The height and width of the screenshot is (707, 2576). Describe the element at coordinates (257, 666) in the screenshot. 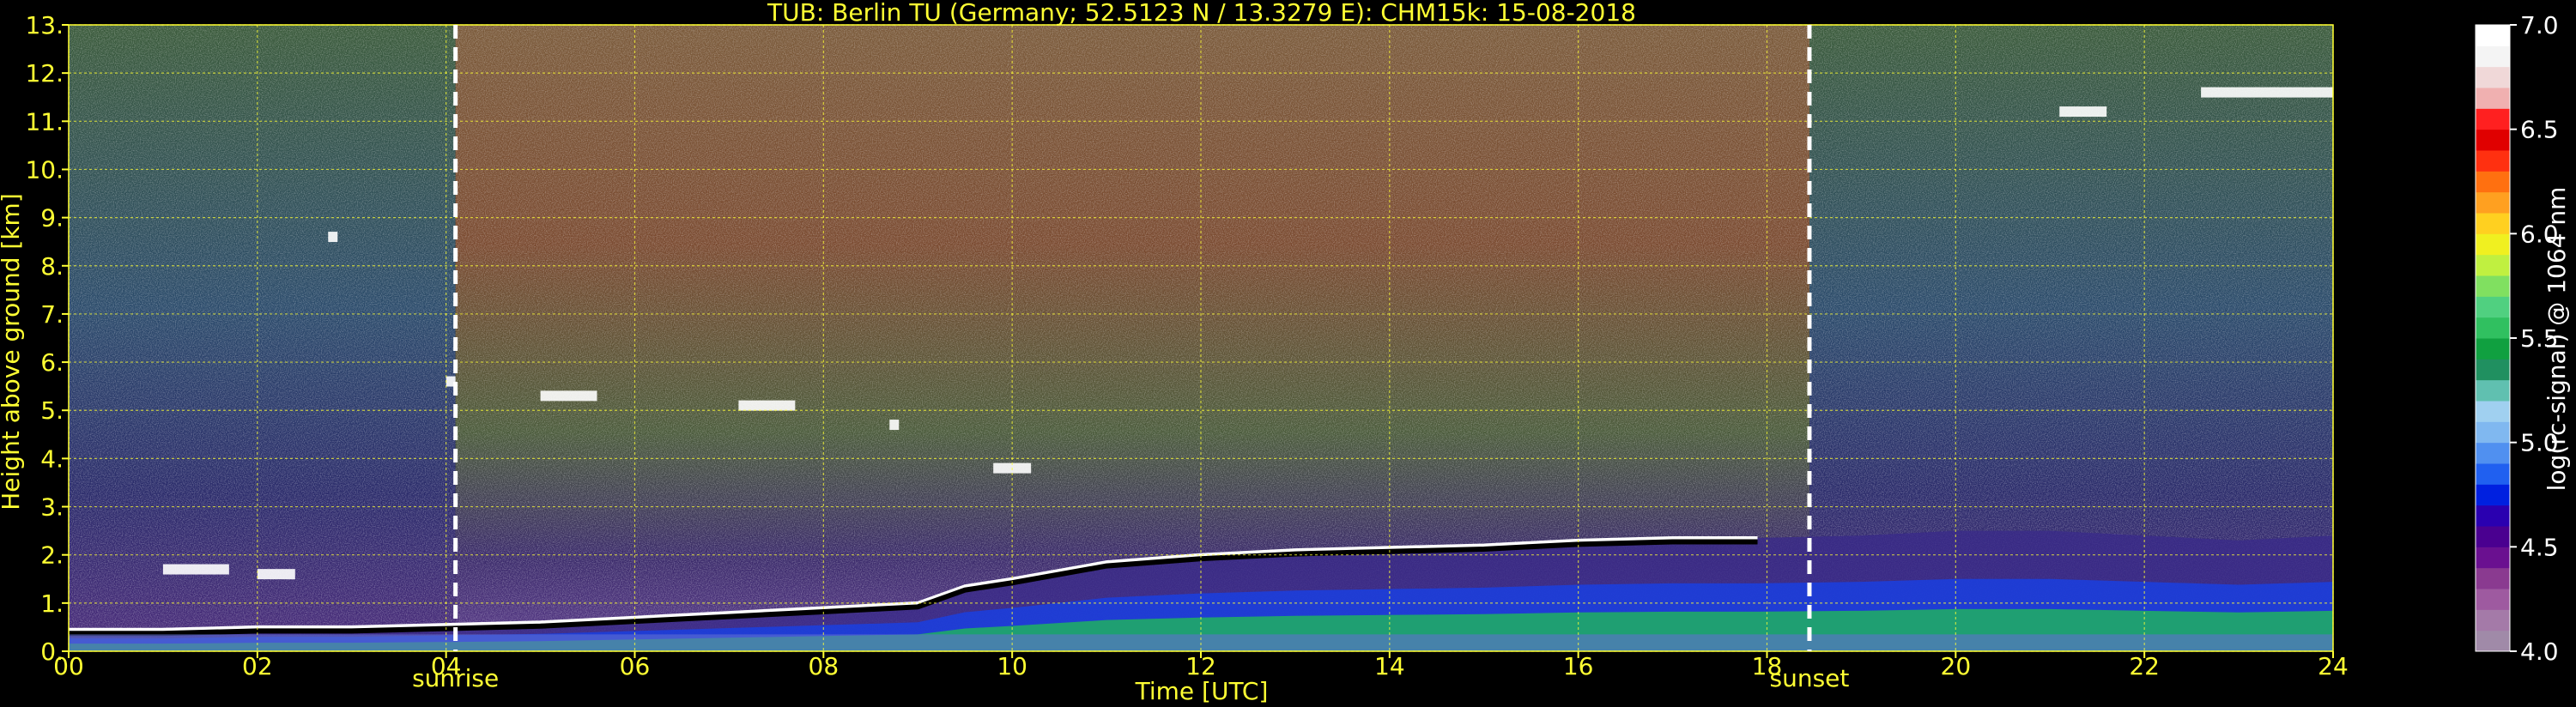

I see `x-tick-label: 02` at that location.